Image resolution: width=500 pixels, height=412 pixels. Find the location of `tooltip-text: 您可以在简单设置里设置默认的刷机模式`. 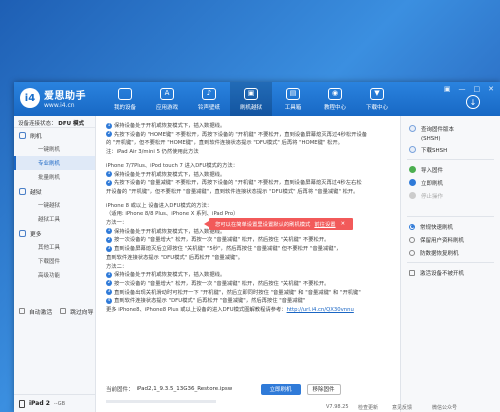

tooltip-text: 您可以在简单设置里设置默认的刷机模式 is located at coordinates (263, 225).